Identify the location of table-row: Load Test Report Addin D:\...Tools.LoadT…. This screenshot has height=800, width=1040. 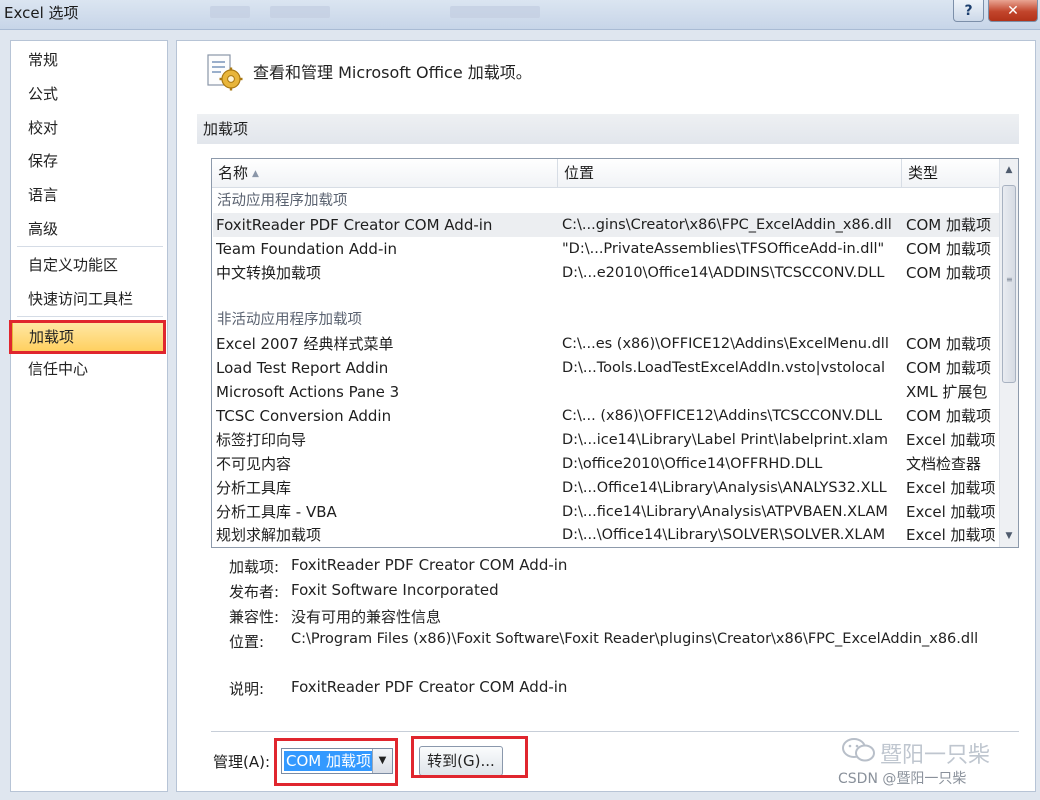
(606, 368).